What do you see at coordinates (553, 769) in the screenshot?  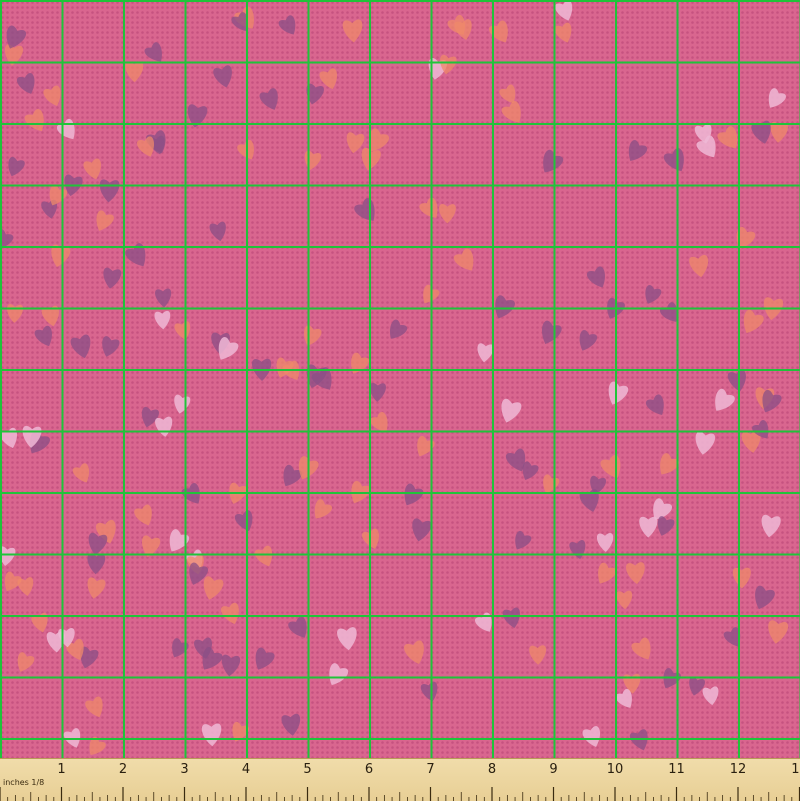 I see `ruler-number: 9` at bounding box center [553, 769].